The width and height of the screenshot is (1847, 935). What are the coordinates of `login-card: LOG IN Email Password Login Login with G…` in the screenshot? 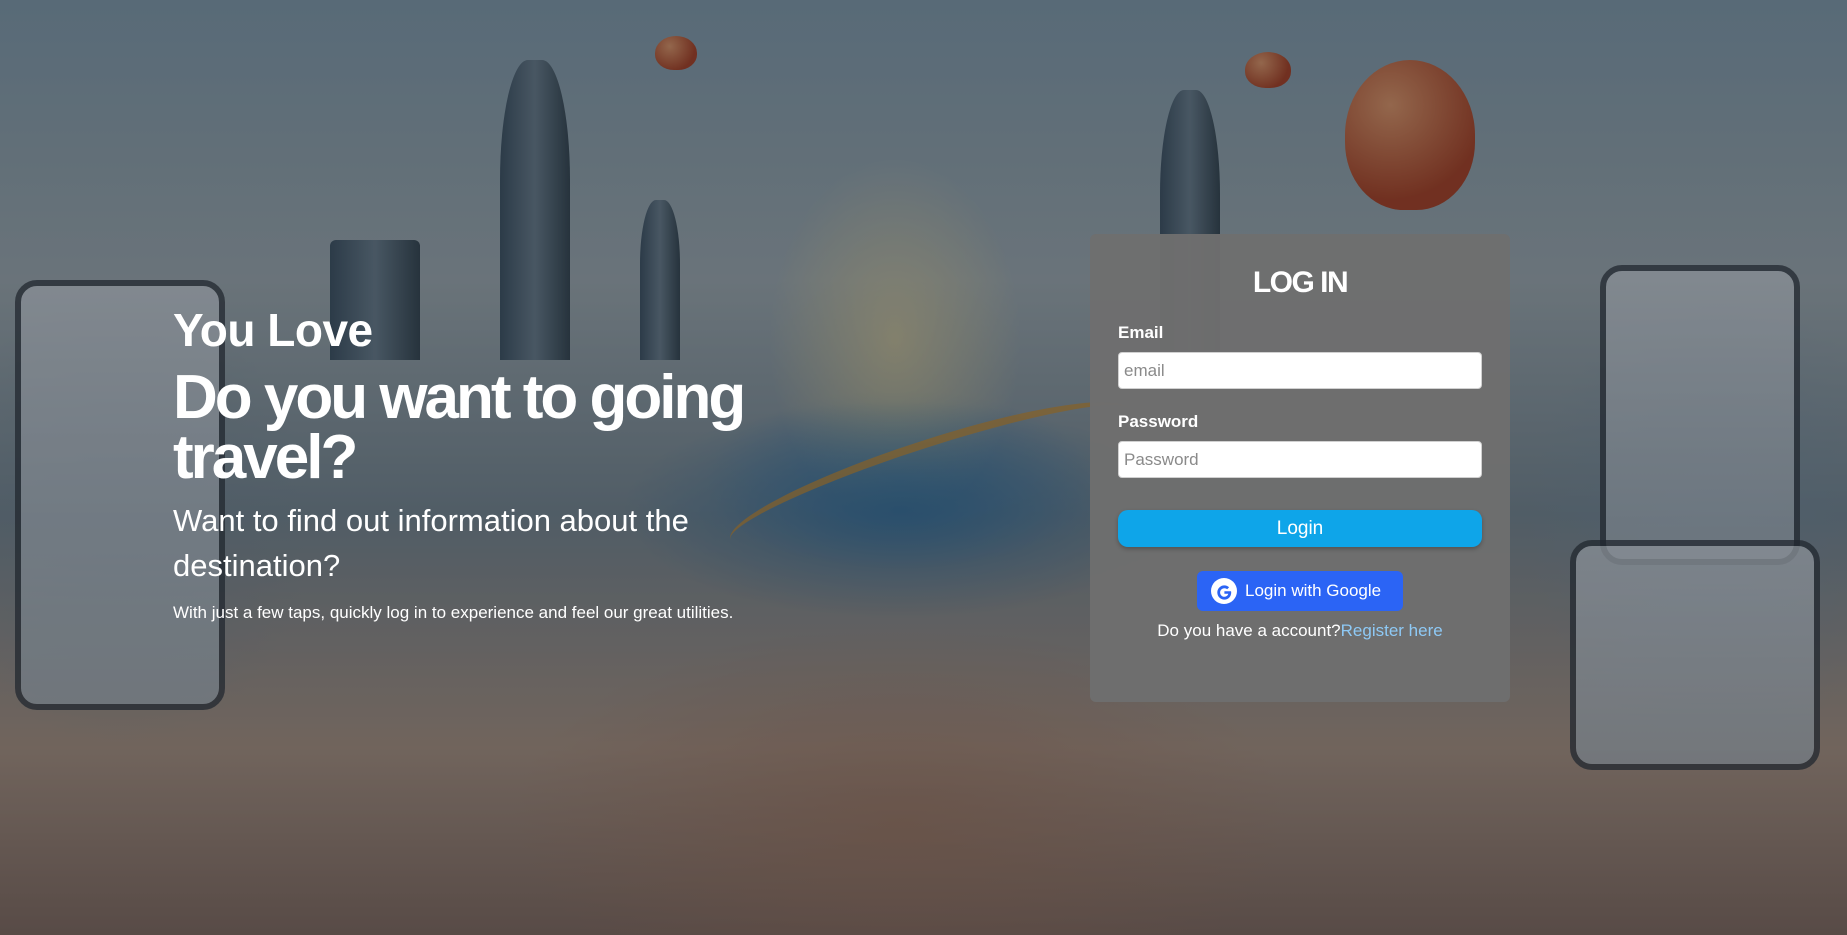 It's located at (1300, 468).